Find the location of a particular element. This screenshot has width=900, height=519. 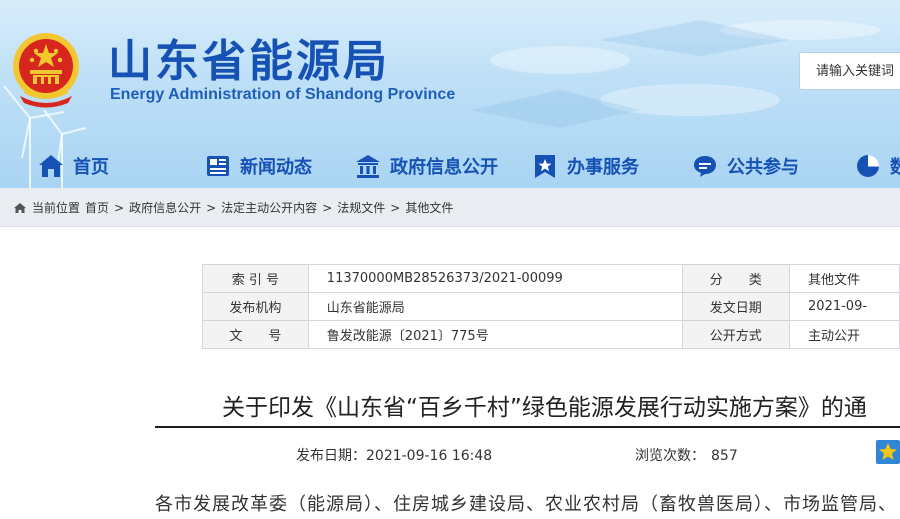

breadcrumb-link-home: 首页 is located at coordinates (97, 207).